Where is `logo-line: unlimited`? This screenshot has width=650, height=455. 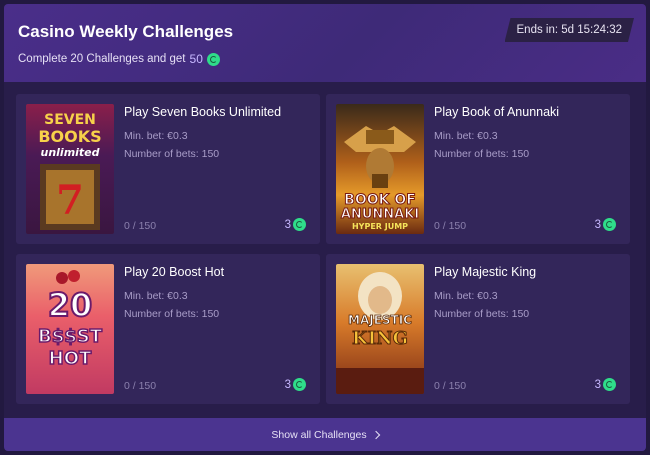 logo-line: unlimited is located at coordinates (69, 152).